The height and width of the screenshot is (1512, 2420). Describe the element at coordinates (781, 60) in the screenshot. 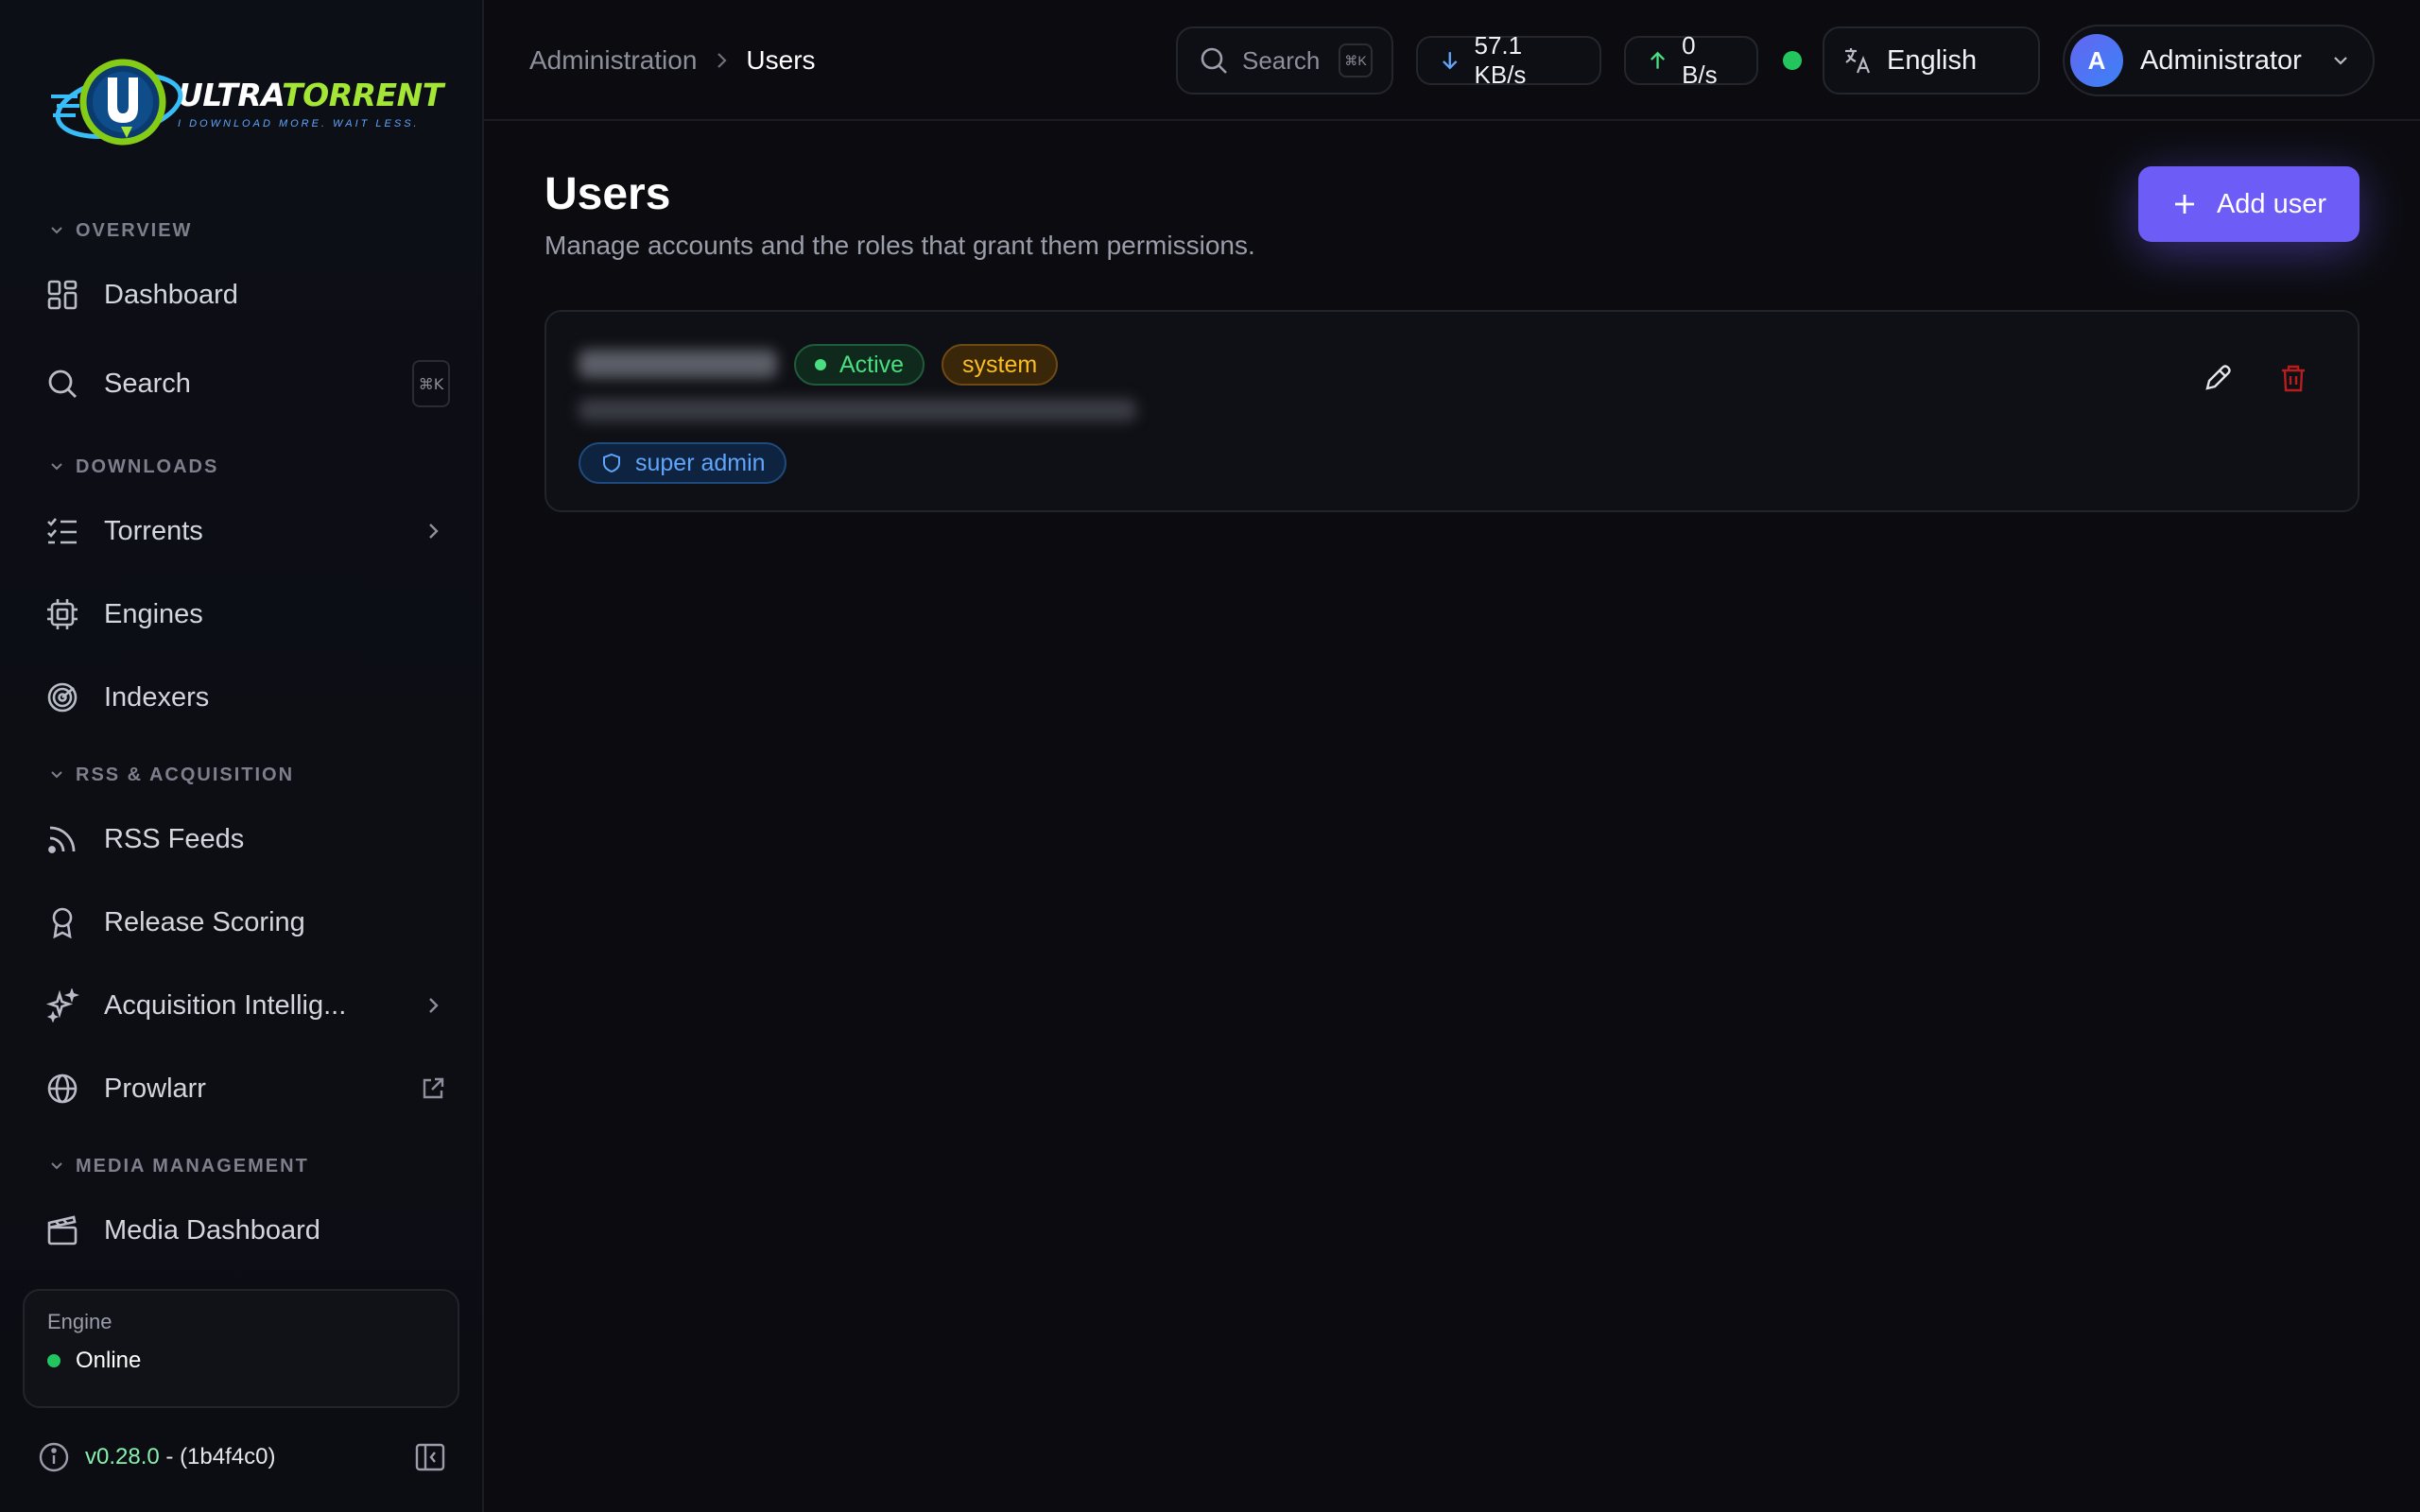

I see `breadcrumb-users: Users` at that location.